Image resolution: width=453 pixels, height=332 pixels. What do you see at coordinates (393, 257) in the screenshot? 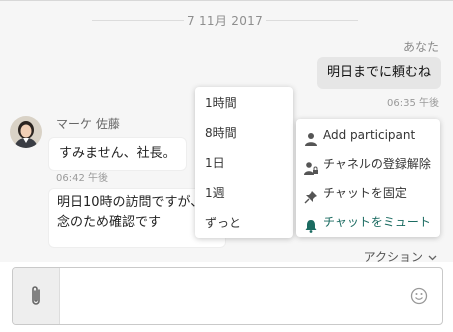
I see `actions-label: アクション` at bounding box center [393, 257].